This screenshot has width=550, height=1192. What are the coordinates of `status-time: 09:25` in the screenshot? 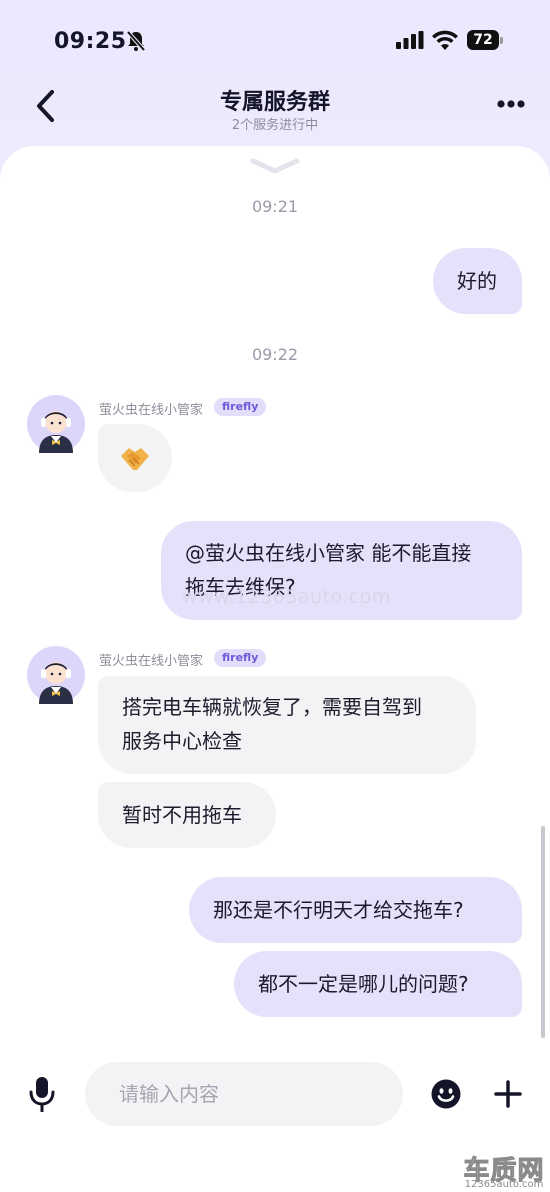 It's located at (90, 41).